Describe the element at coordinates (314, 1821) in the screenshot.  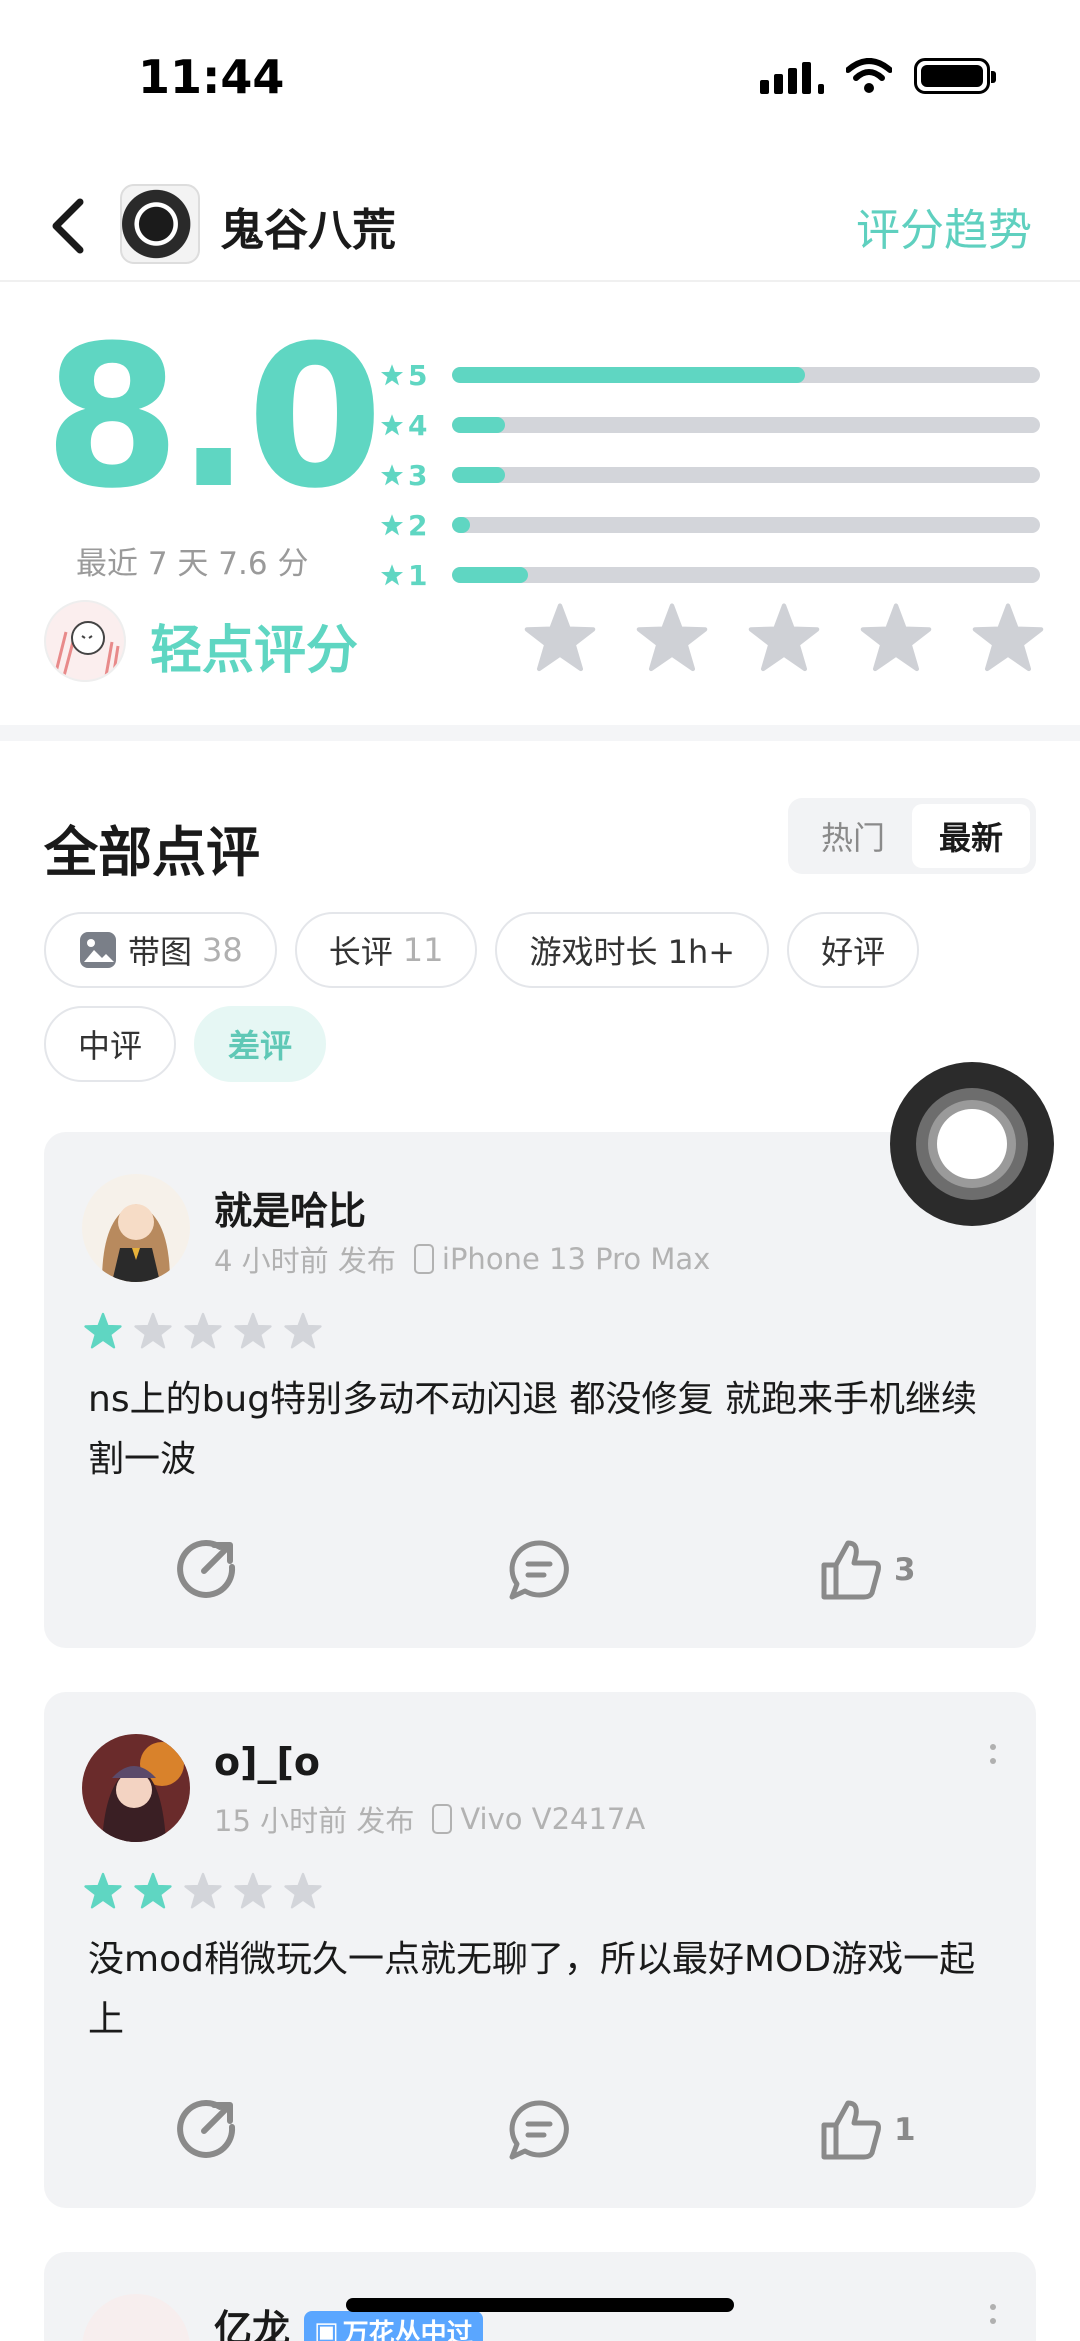
I see `review-time: 15 小时前 发布` at that location.